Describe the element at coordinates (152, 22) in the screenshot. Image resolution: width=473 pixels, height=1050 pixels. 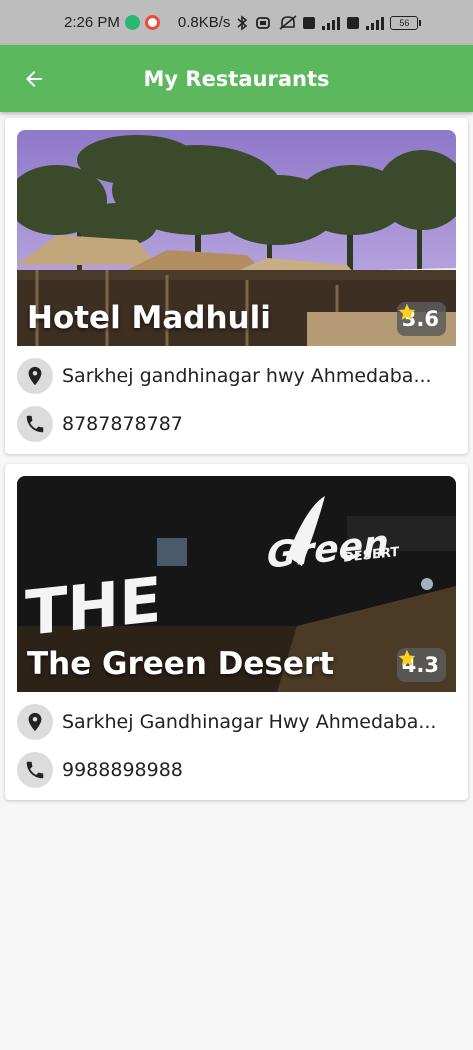
I see `record-notification-icon` at that location.